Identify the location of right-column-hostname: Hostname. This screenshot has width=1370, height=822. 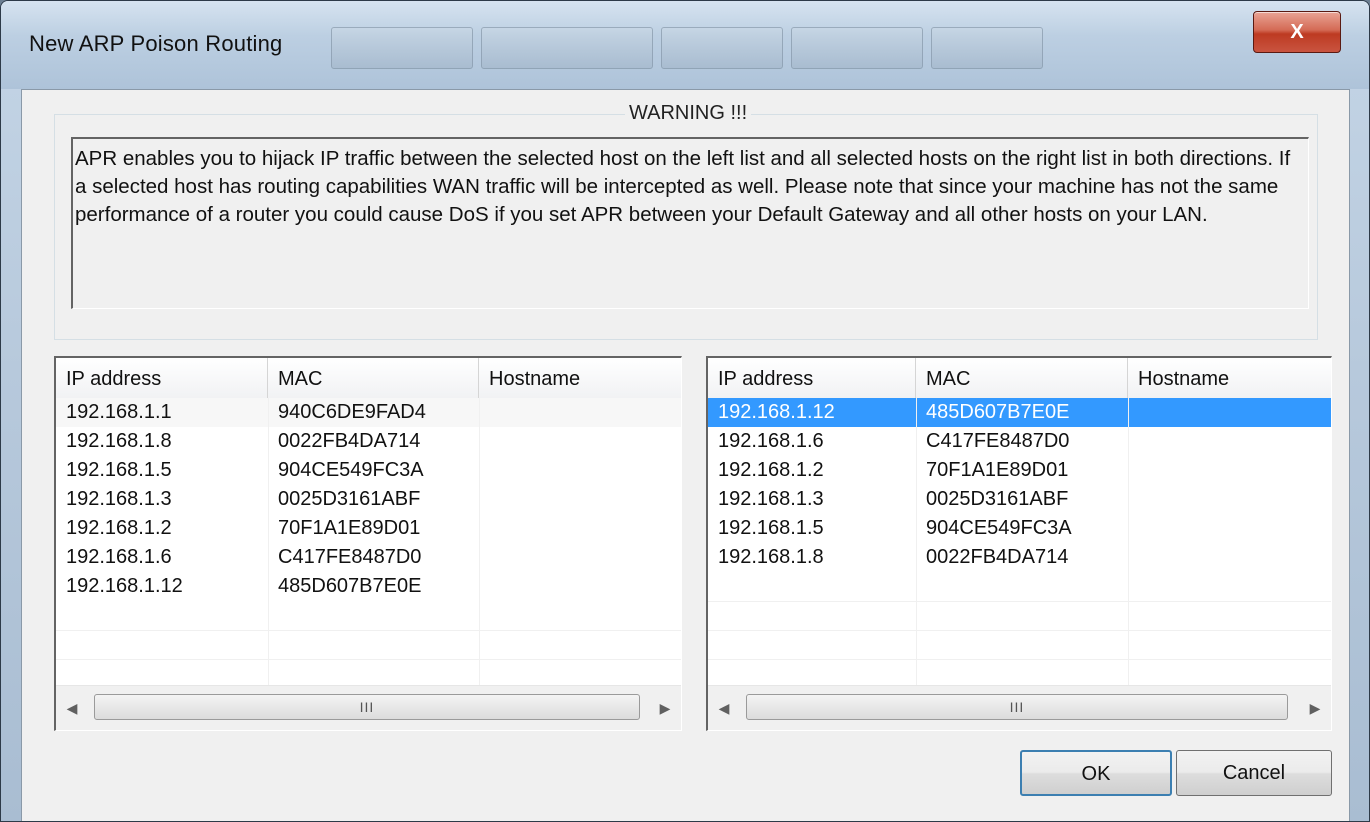
(1229, 378).